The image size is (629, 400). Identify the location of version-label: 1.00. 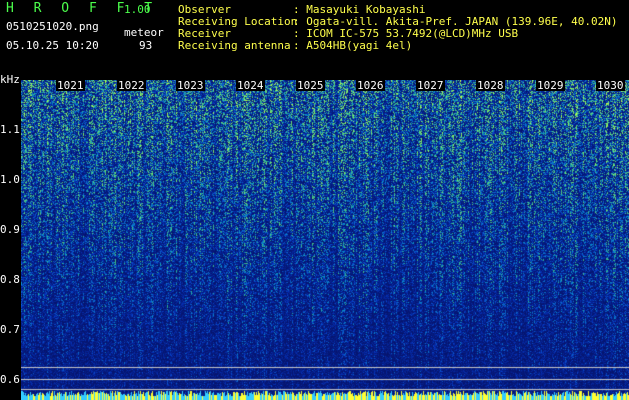
(137, 9).